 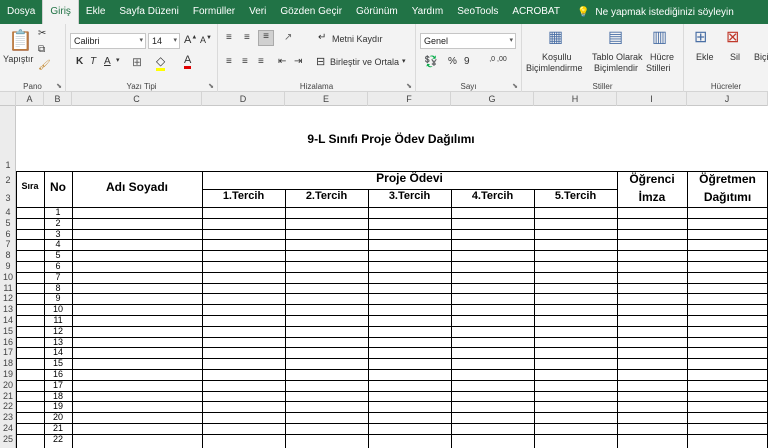 What do you see at coordinates (8, 234) in the screenshot?
I see `row-header-6: 6` at bounding box center [8, 234].